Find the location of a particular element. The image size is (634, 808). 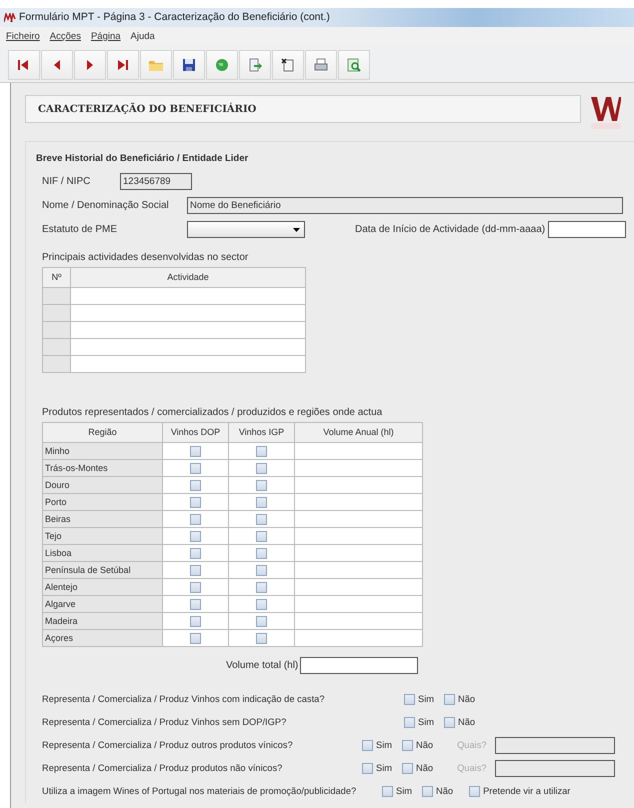

first-record-button is located at coordinates (24, 65).